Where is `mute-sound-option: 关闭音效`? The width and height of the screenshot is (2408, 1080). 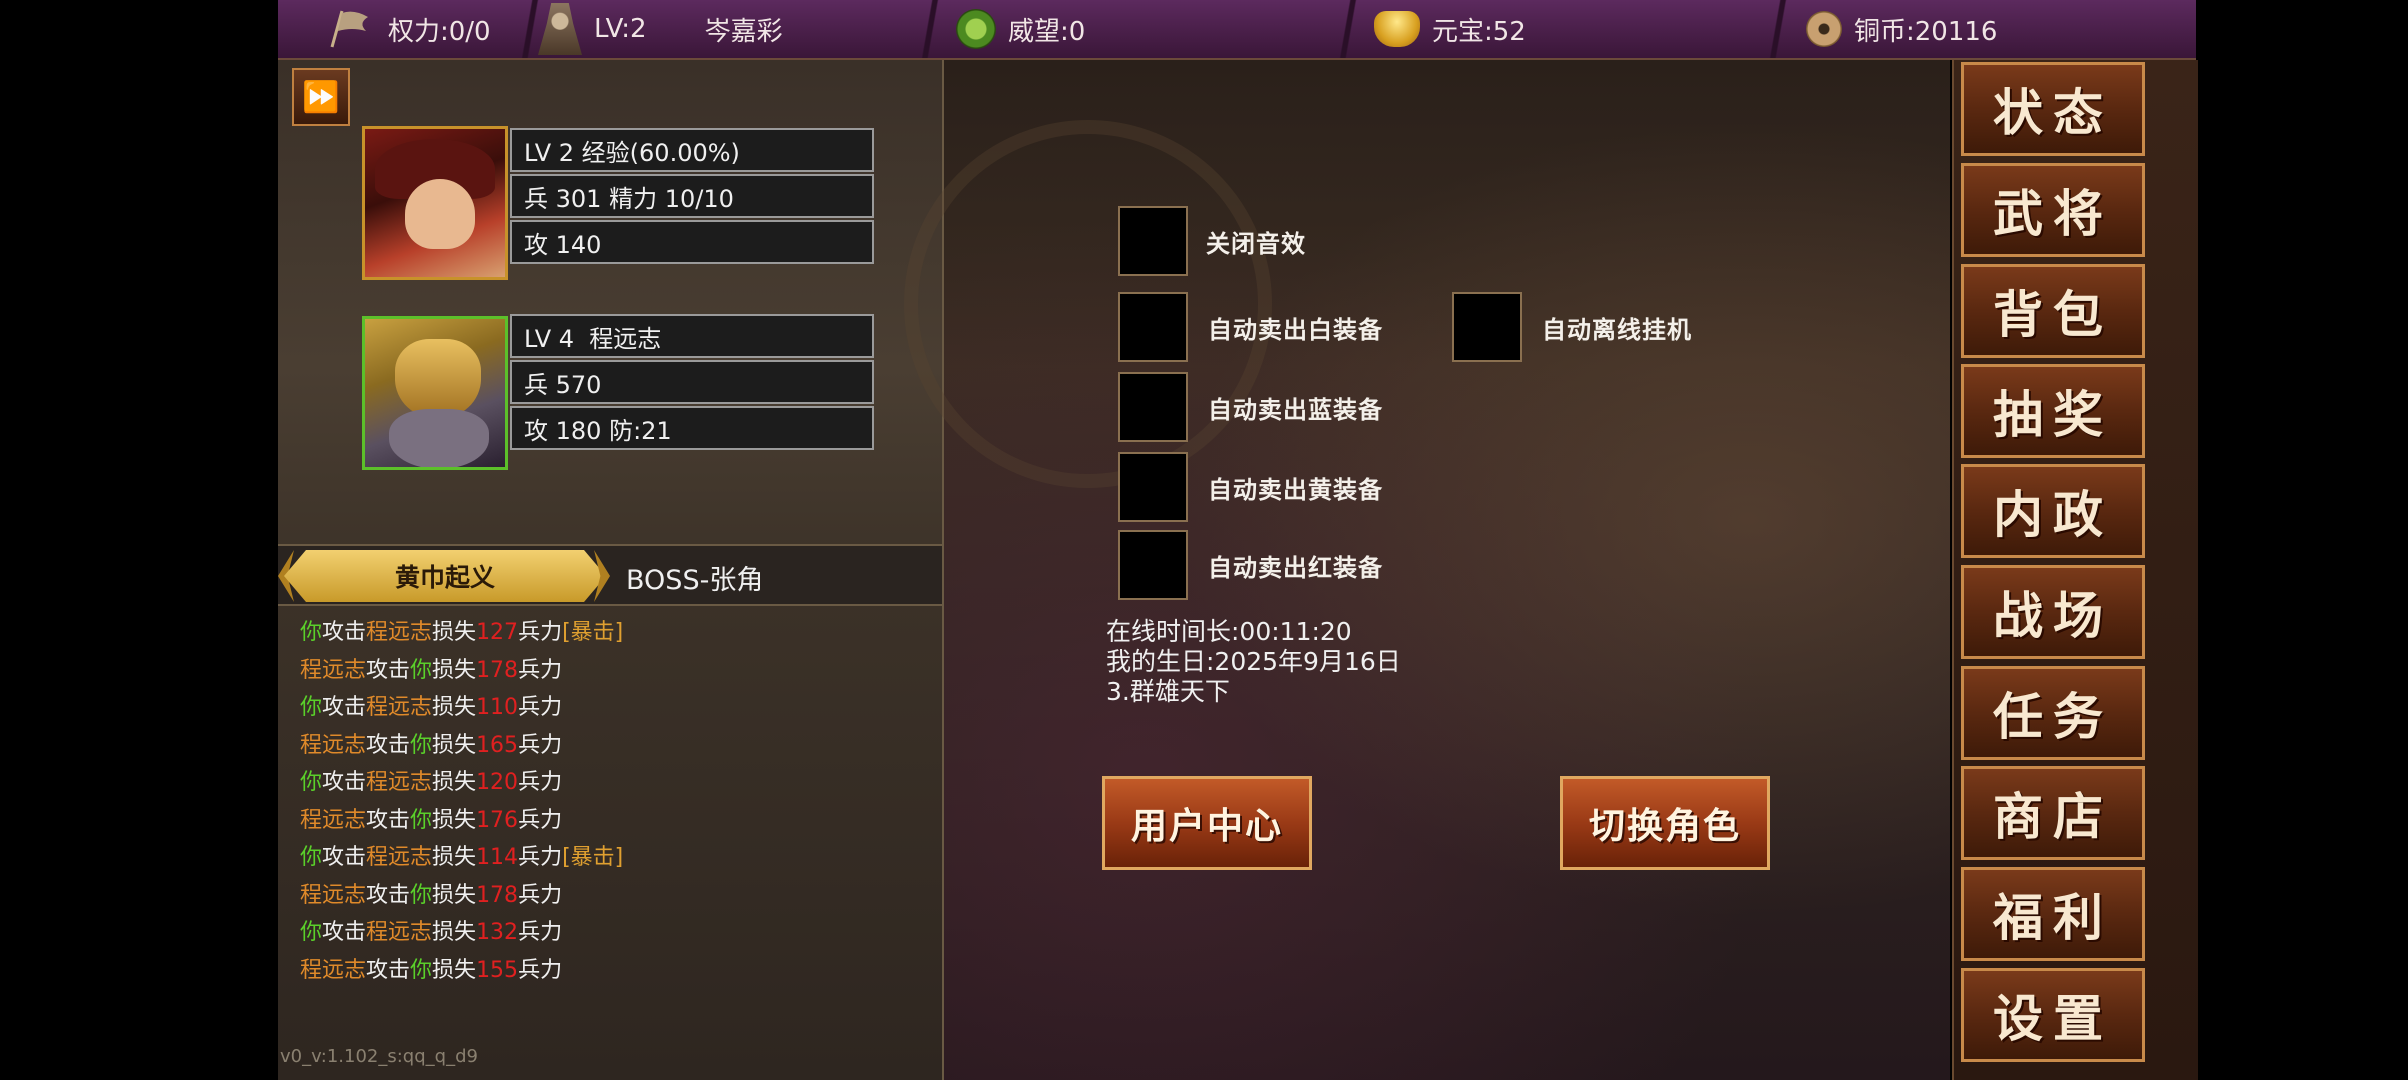 mute-sound-option: 关闭音效 is located at coordinates (1212, 241).